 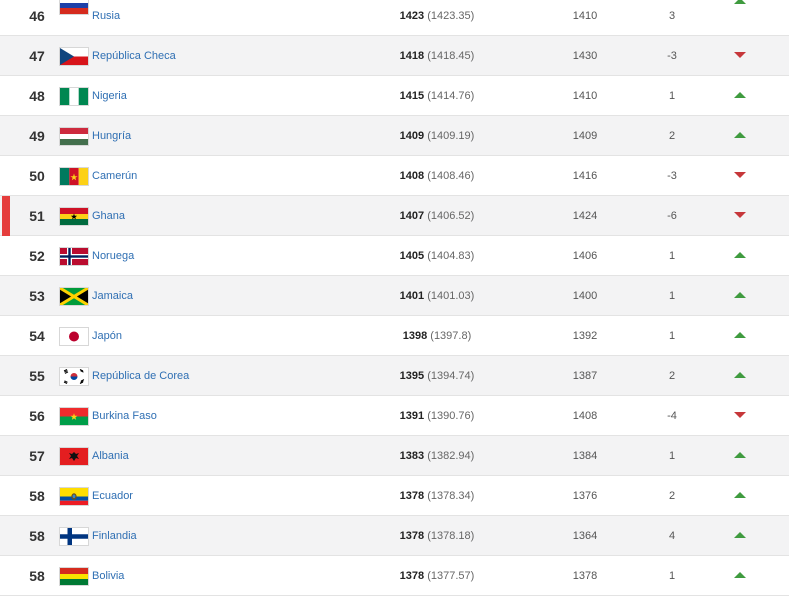 What do you see at coordinates (74, 336) in the screenshot?
I see `japan-flag-icon` at bounding box center [74, 336].